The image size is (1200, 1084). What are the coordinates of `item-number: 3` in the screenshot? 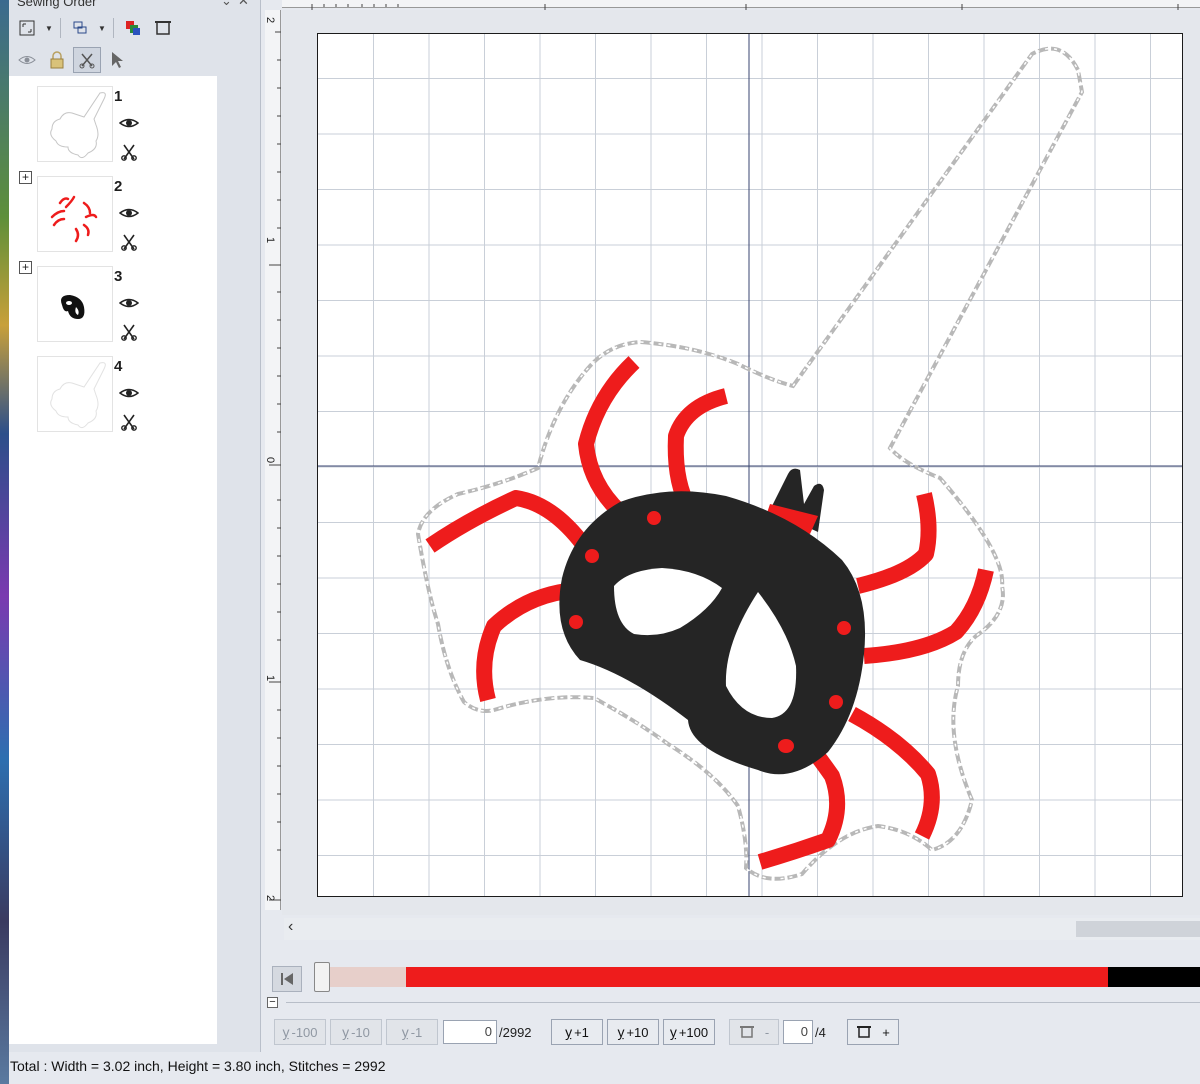 It's located at (118, 276).